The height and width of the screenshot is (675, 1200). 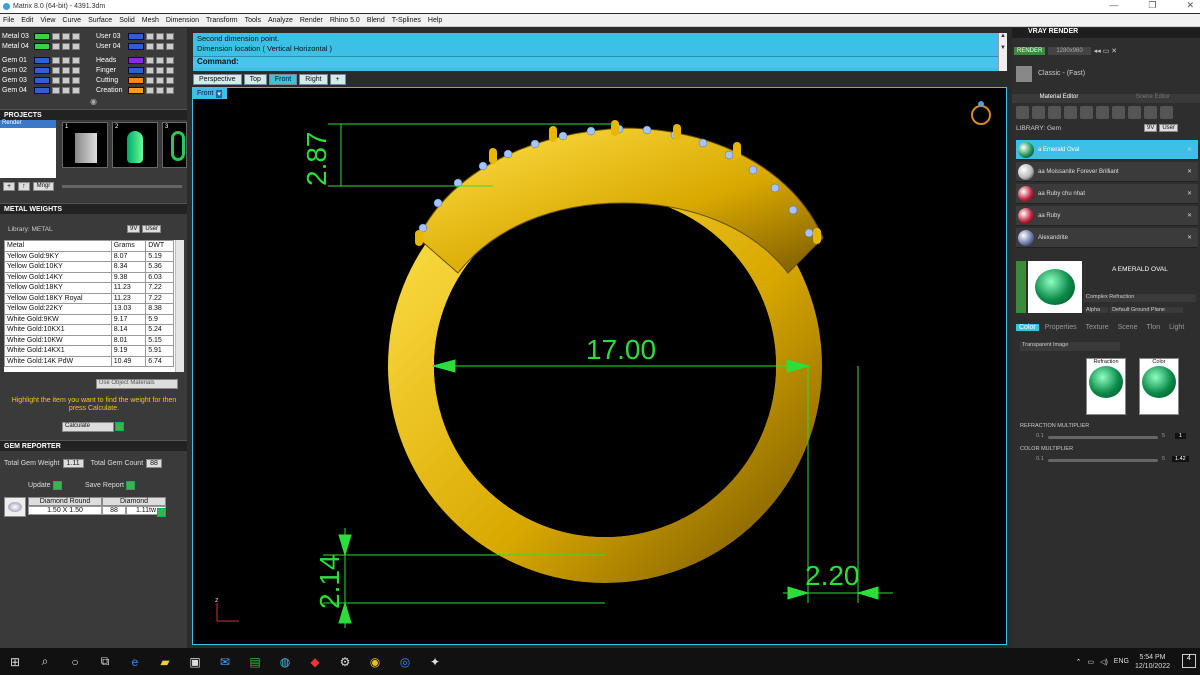 I want to click on layer-row: Gem 01, so click(x=41, y=60).